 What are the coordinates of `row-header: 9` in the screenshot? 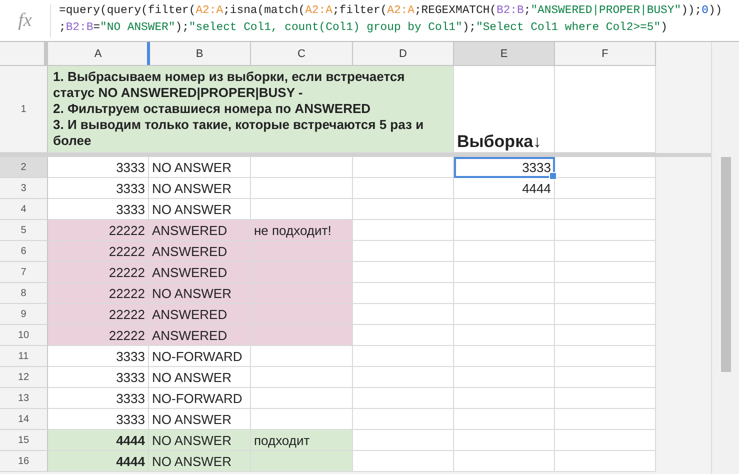 It's located at (24, 314).